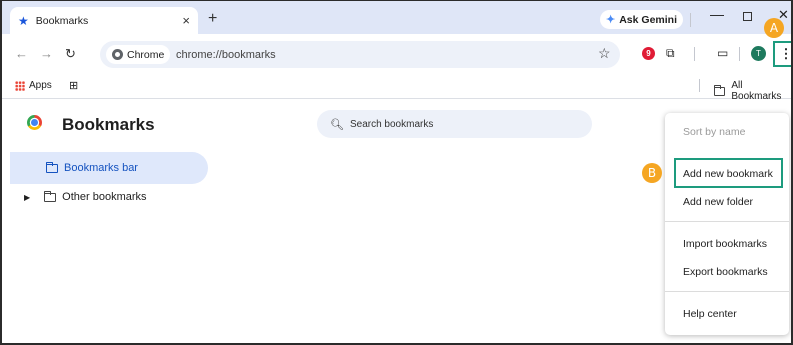 The width and height of the screenshot is (793, 345). What do you see at coordinates (652, 173) in the screenshot?
I see `callout-badge-b: B` at bounding box center [652, 173].